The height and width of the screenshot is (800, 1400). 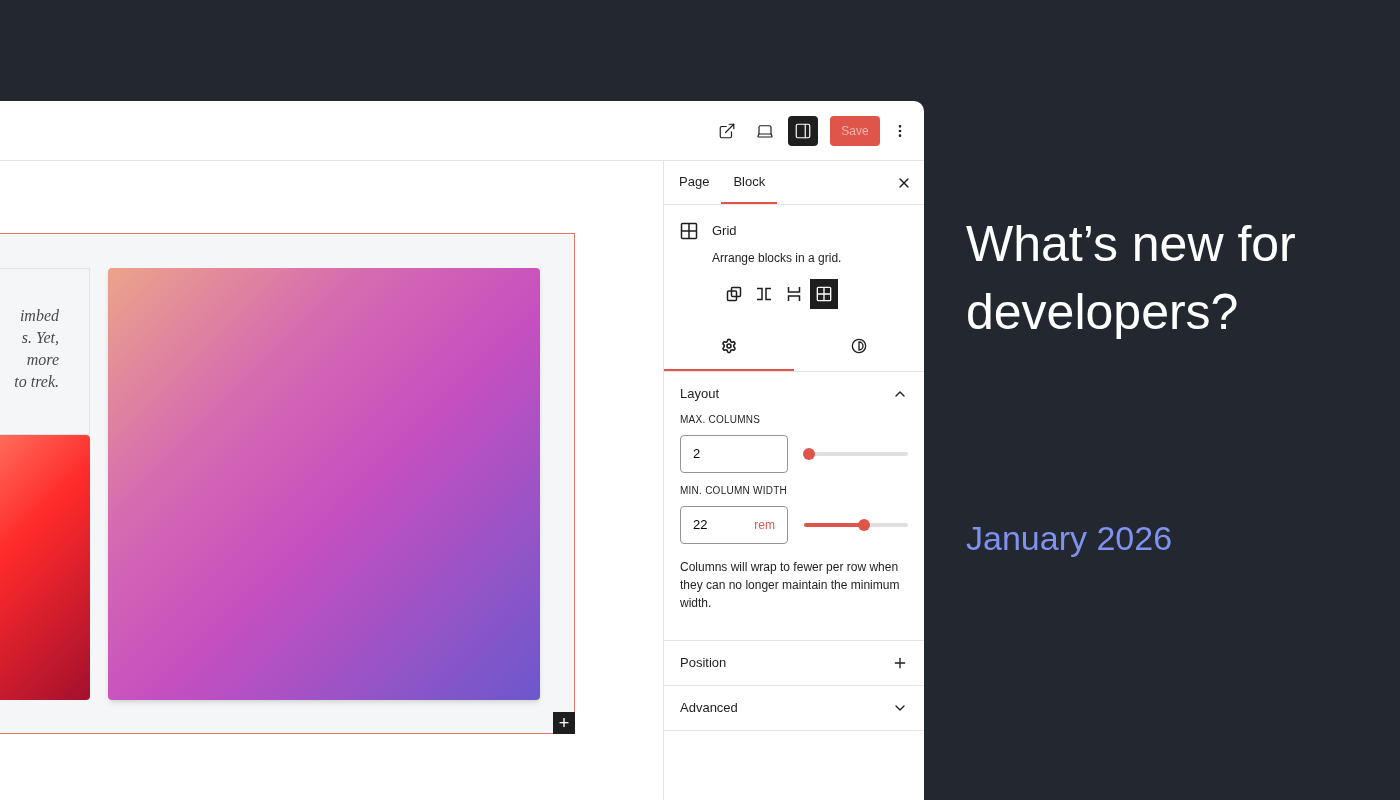 I want to click on promo-title: What’s new for developers?, so click(x=1131, y=278).